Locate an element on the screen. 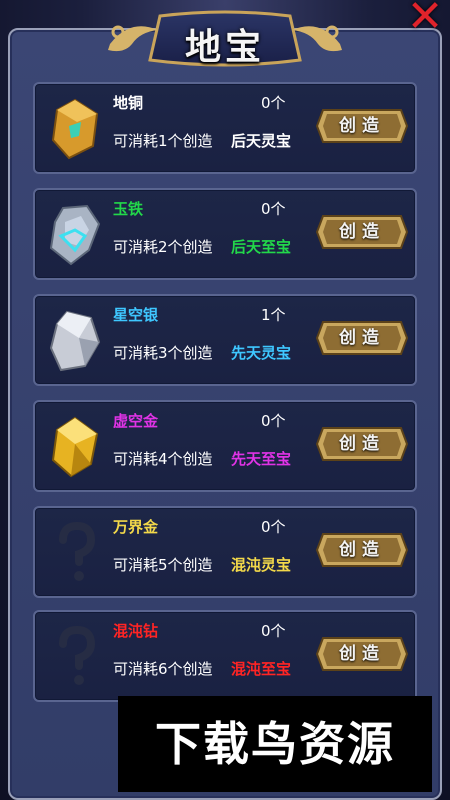 This screenshot has width=450, height=800. title-plate: 地宝 is located at coordinates (225, 41).